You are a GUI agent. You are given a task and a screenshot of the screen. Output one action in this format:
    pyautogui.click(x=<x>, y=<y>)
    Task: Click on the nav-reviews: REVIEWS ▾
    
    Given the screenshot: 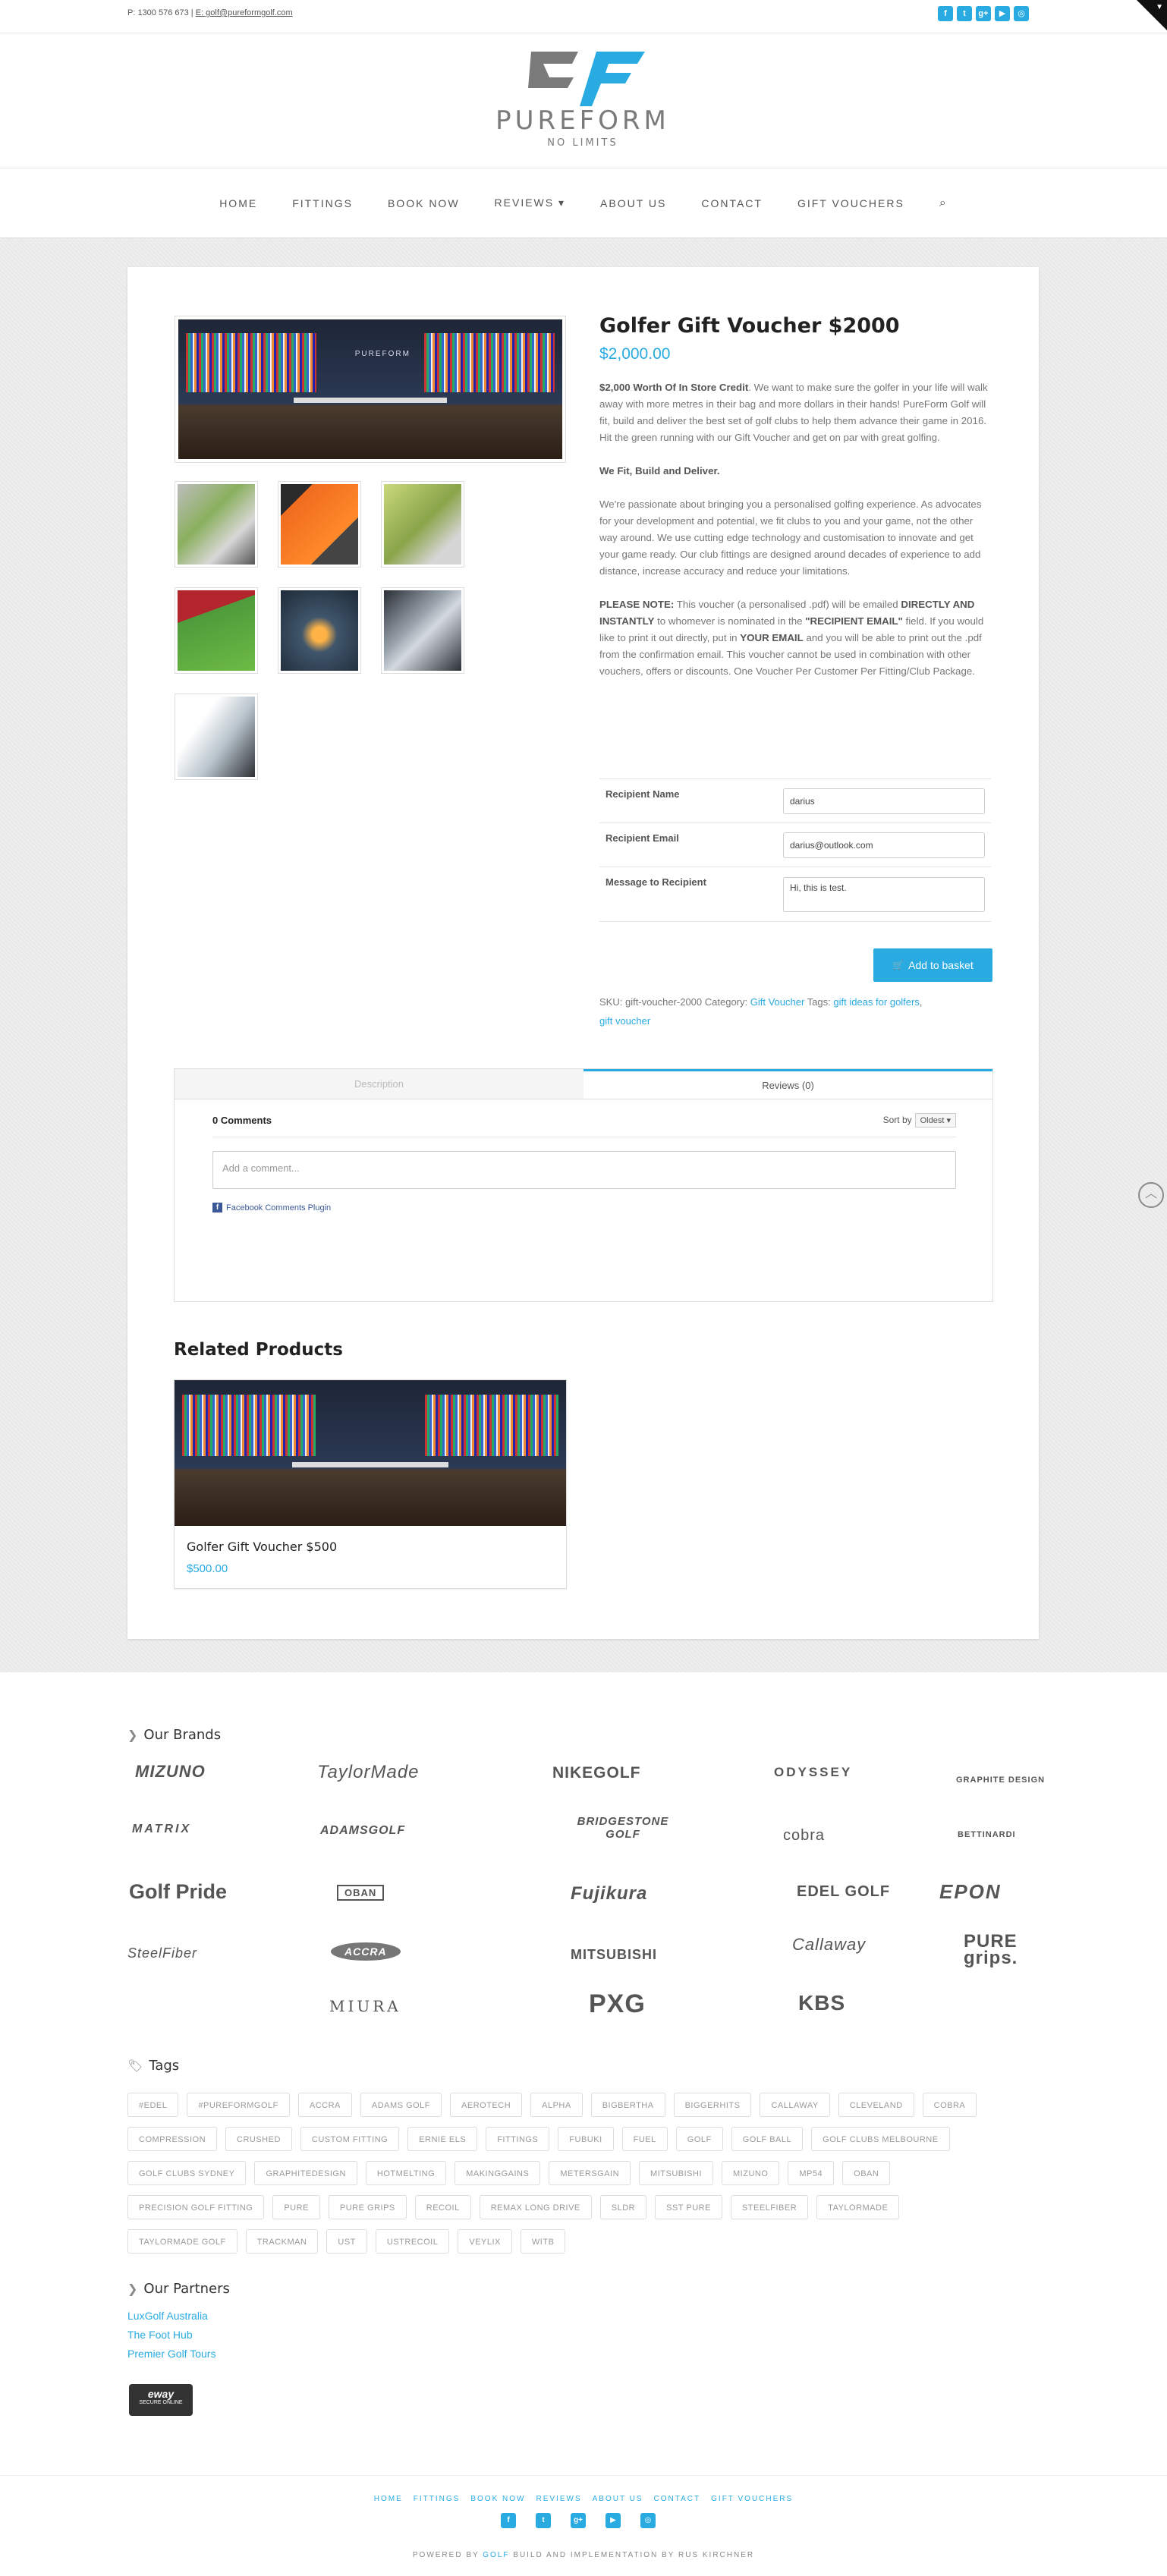 What is the action you would take?
    pyautogui.click(x=530, y=203)
    